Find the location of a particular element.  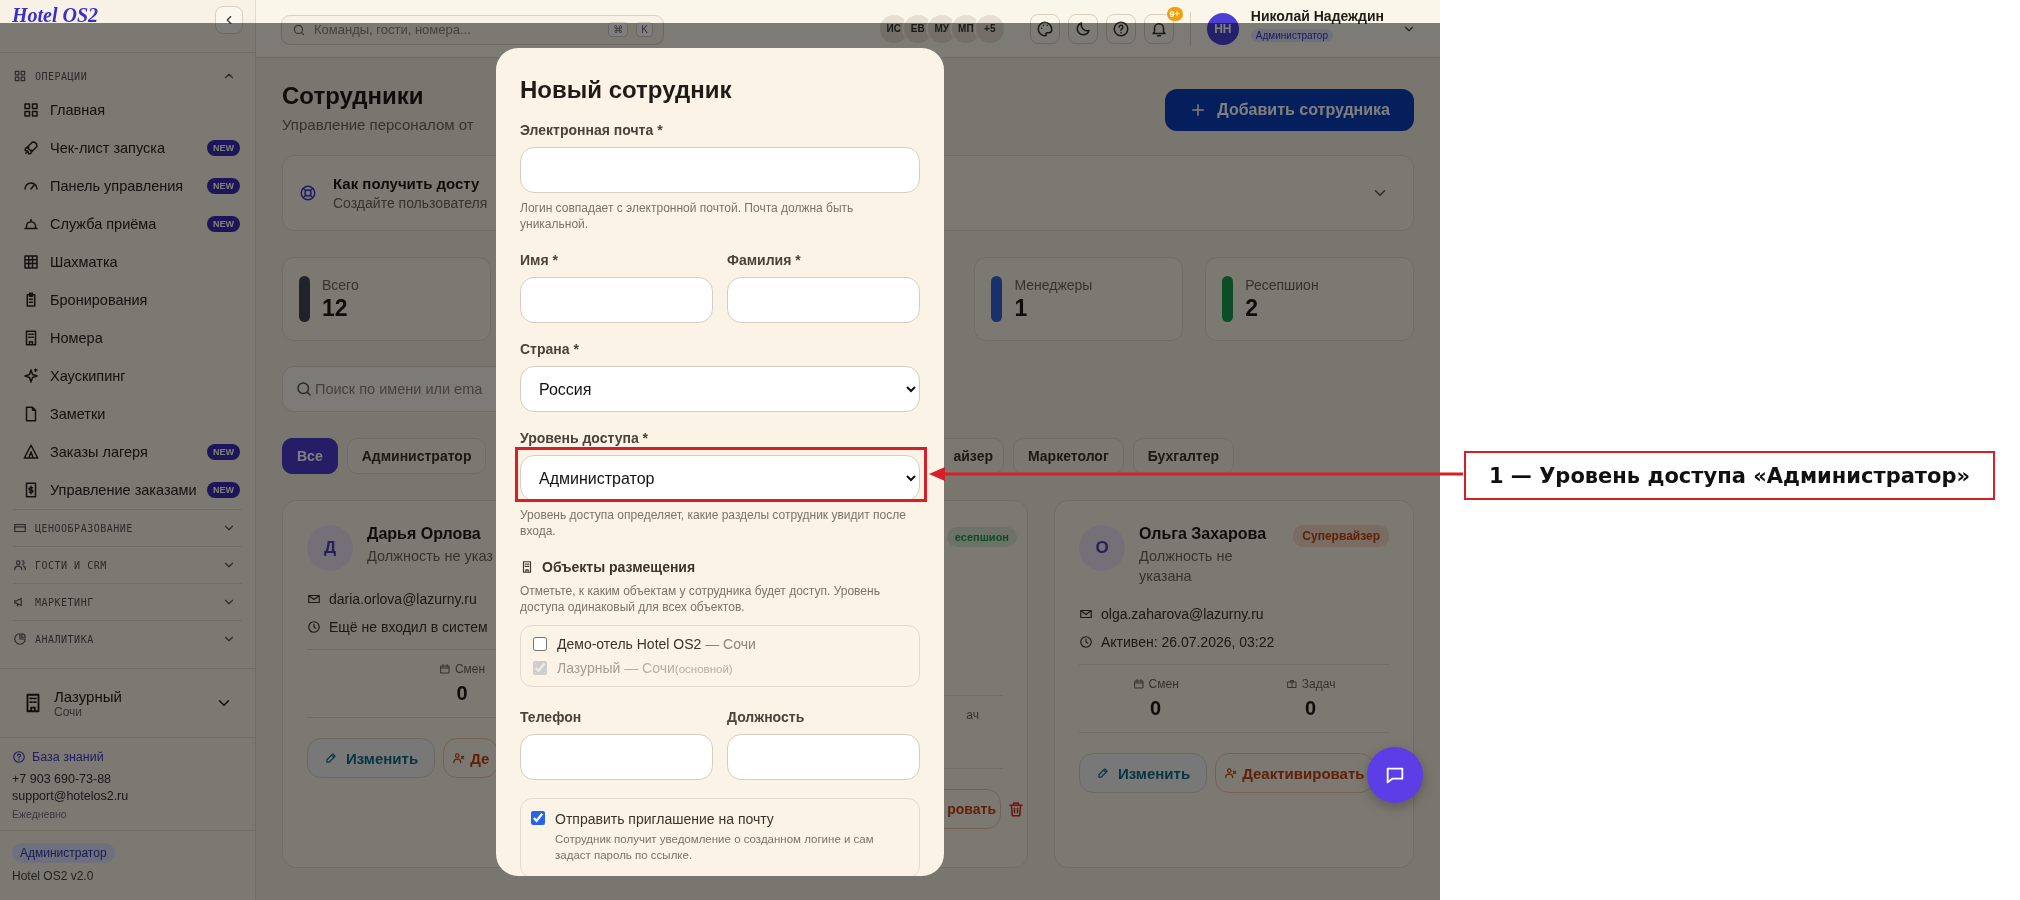

stat-label: Задач is located at coordinates (1318, 684).